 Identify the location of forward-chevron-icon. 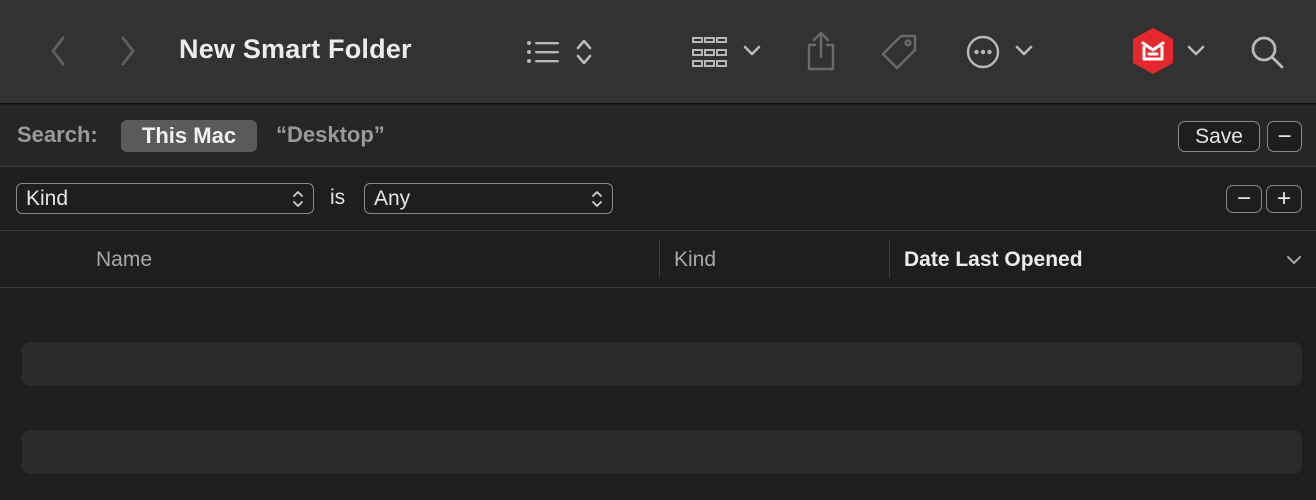
(128, 51).